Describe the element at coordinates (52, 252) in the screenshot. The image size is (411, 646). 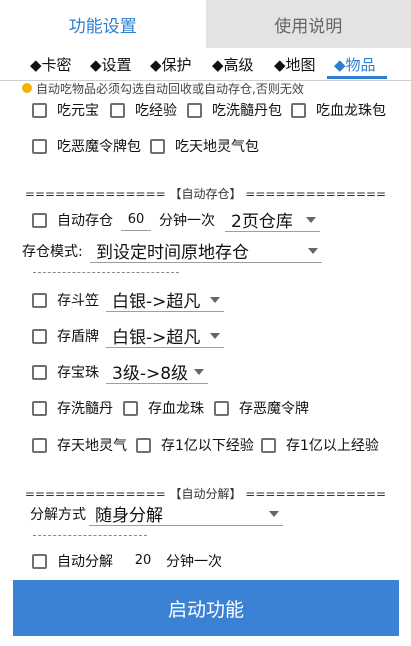
I see `store-mode-label: 存仓模式:` at that location.